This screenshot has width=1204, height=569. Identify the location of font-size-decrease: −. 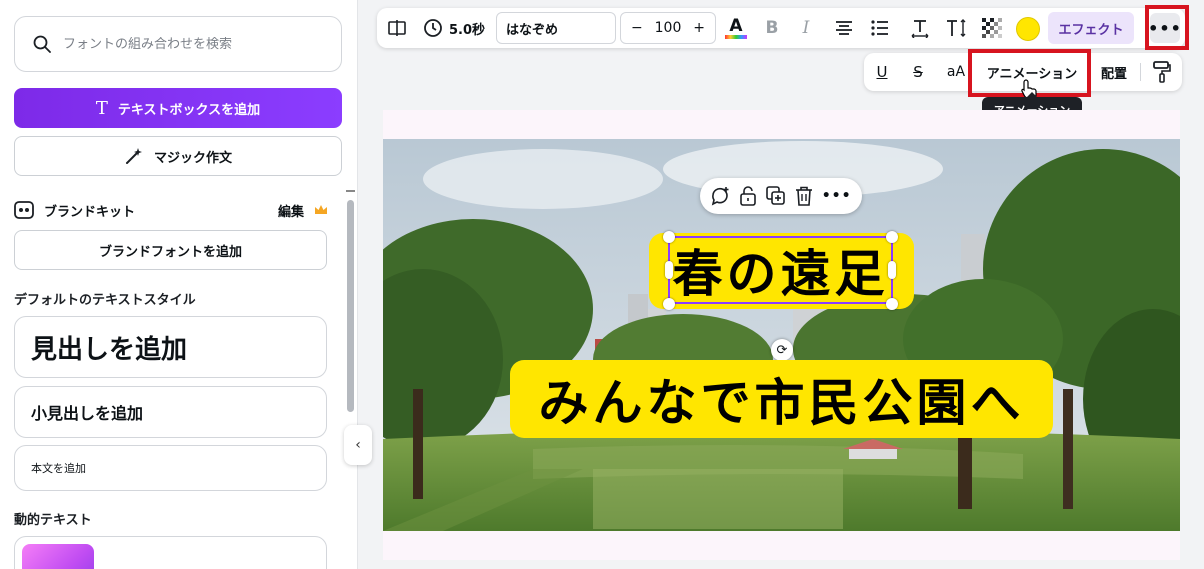
(637, 28).